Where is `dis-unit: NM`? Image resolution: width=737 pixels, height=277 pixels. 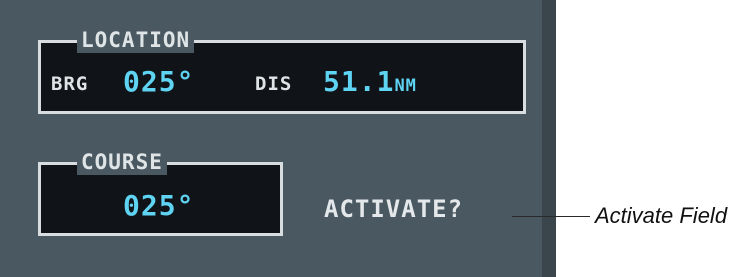 dis-unit: NM is located at coordinates (405, 86).